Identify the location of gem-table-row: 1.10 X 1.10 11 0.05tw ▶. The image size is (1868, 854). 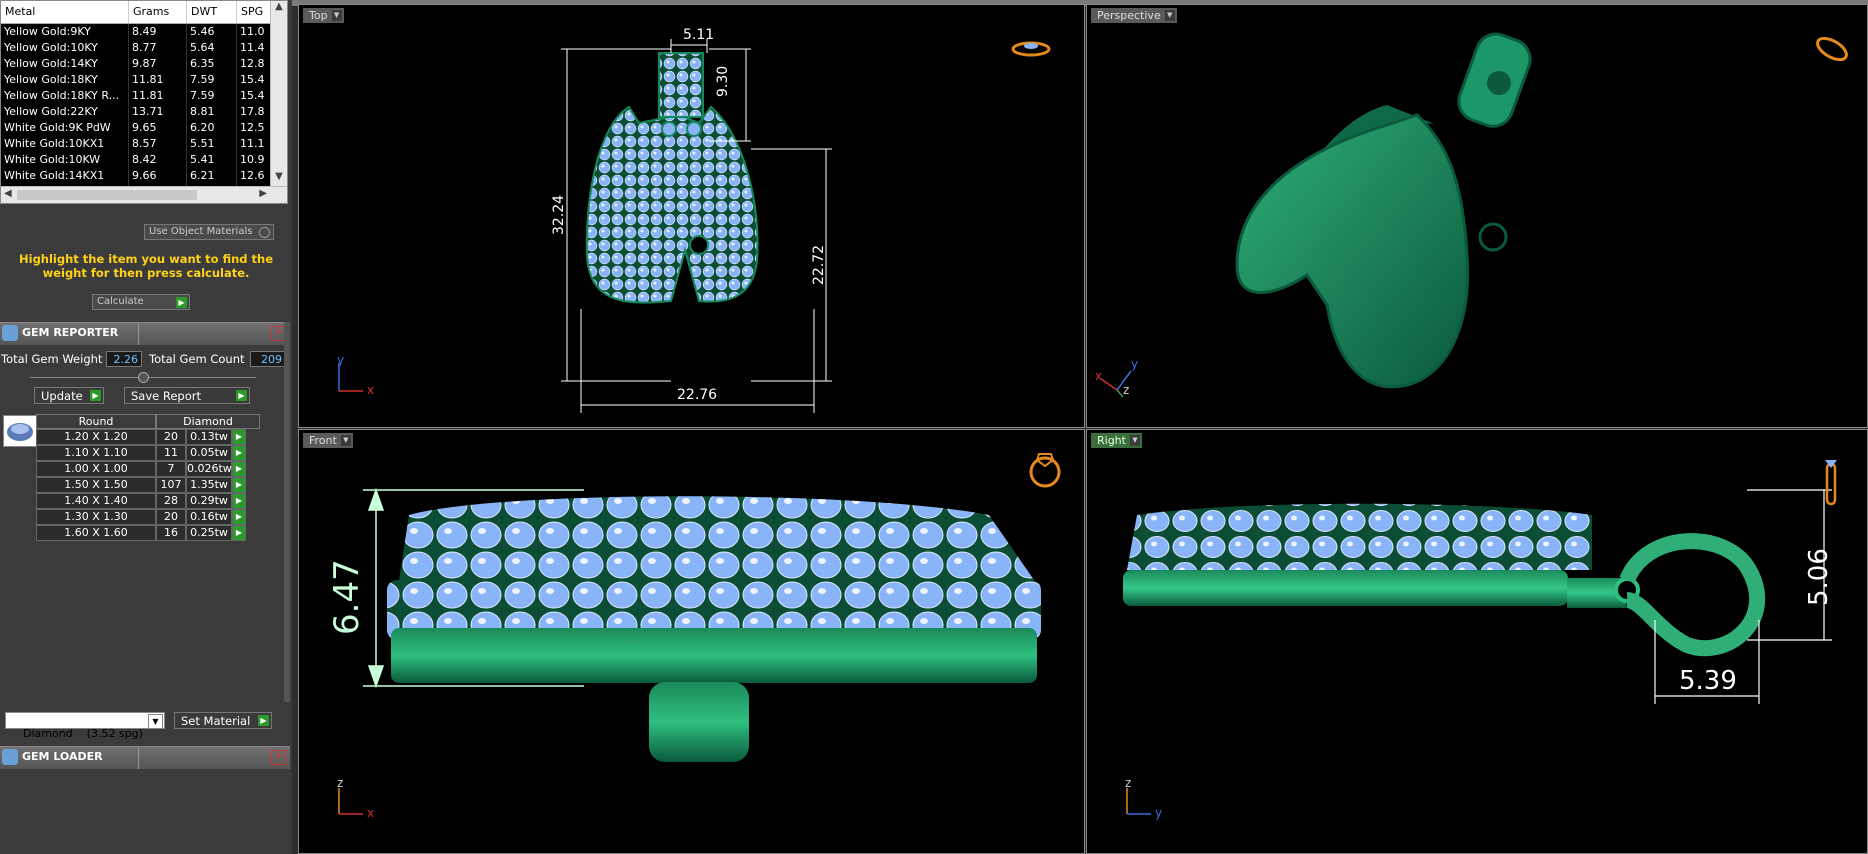
(148, 453).